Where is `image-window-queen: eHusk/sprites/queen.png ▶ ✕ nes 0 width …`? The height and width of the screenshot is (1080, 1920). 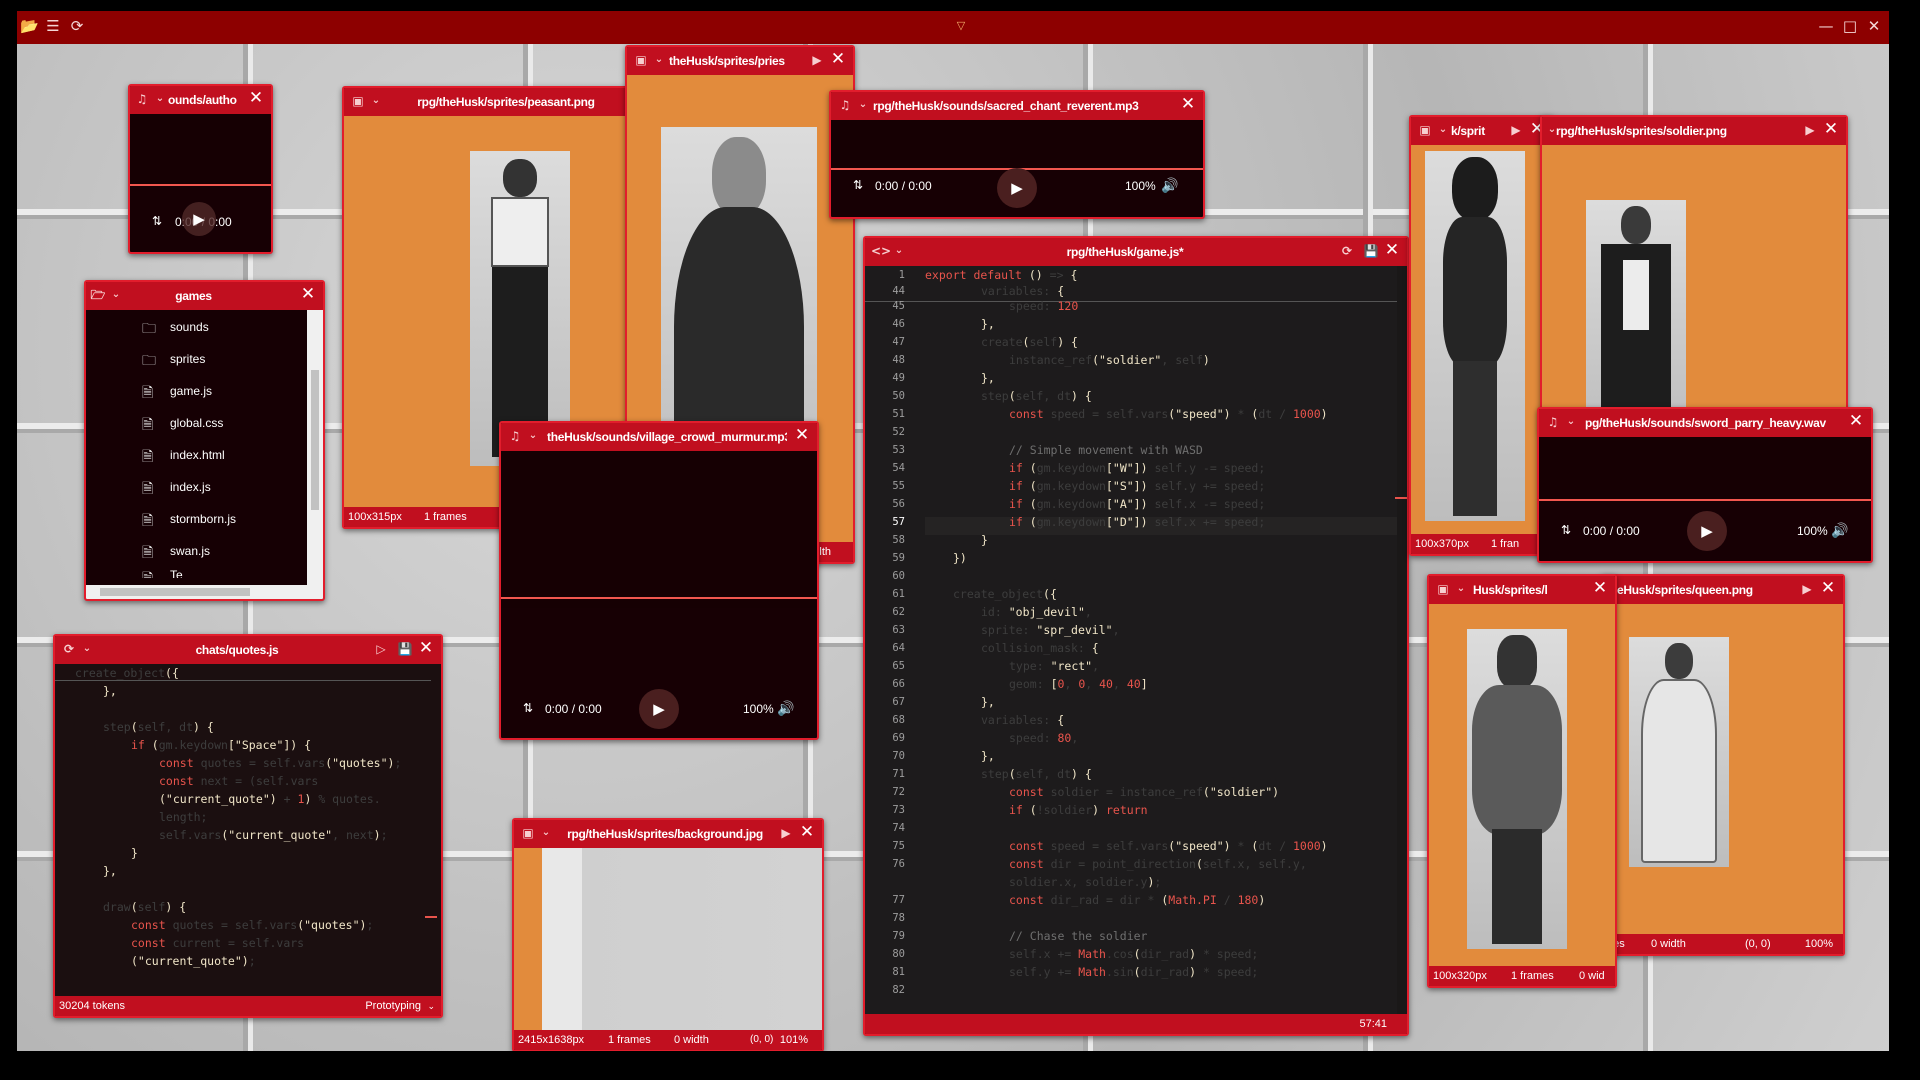 image-window-queen: eHusk/sprites/queen.png ▶ ✕ nes 0 width … is located at coordinates (1723, 765).